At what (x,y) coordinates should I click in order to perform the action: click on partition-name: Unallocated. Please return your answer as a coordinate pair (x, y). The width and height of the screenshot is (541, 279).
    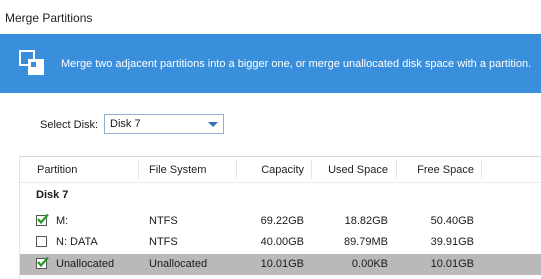
    Looking at the image, I should click on (85, 264).